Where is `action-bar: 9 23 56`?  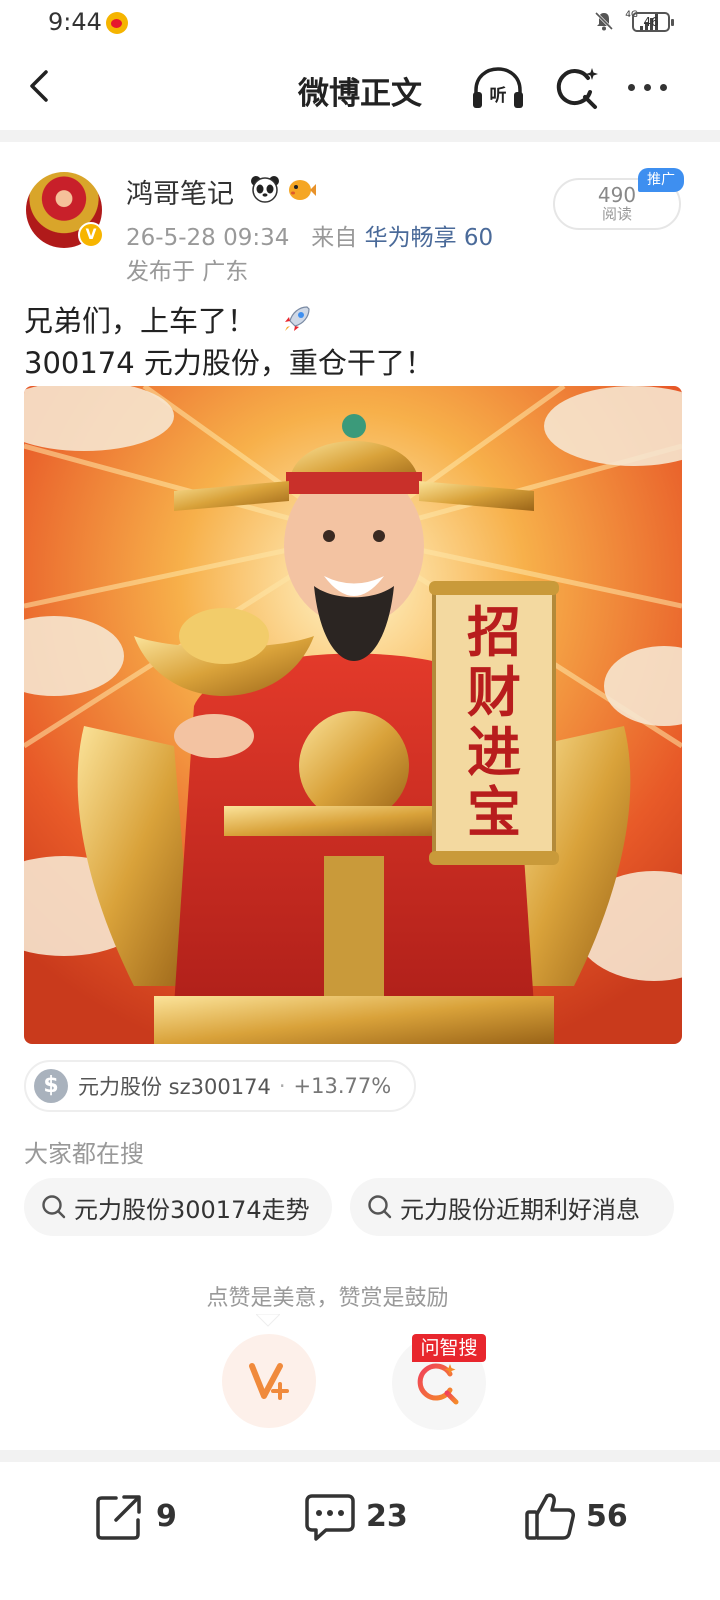
action-bar: 9 23 56 is located at coordinates (360, 1531).